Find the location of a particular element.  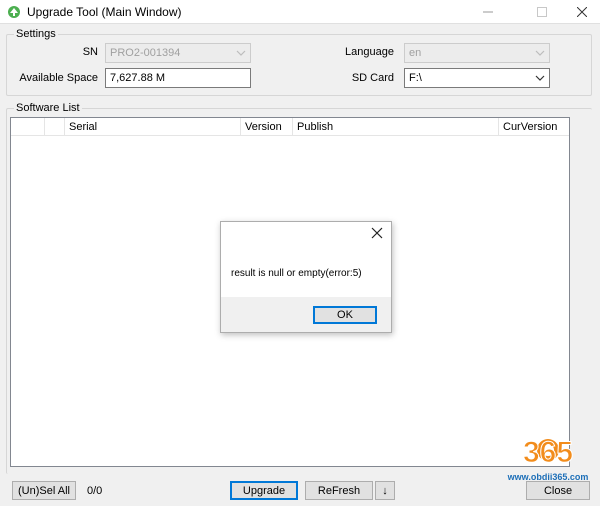

available-space-label: Available Space is located at coordinates (58, 78).